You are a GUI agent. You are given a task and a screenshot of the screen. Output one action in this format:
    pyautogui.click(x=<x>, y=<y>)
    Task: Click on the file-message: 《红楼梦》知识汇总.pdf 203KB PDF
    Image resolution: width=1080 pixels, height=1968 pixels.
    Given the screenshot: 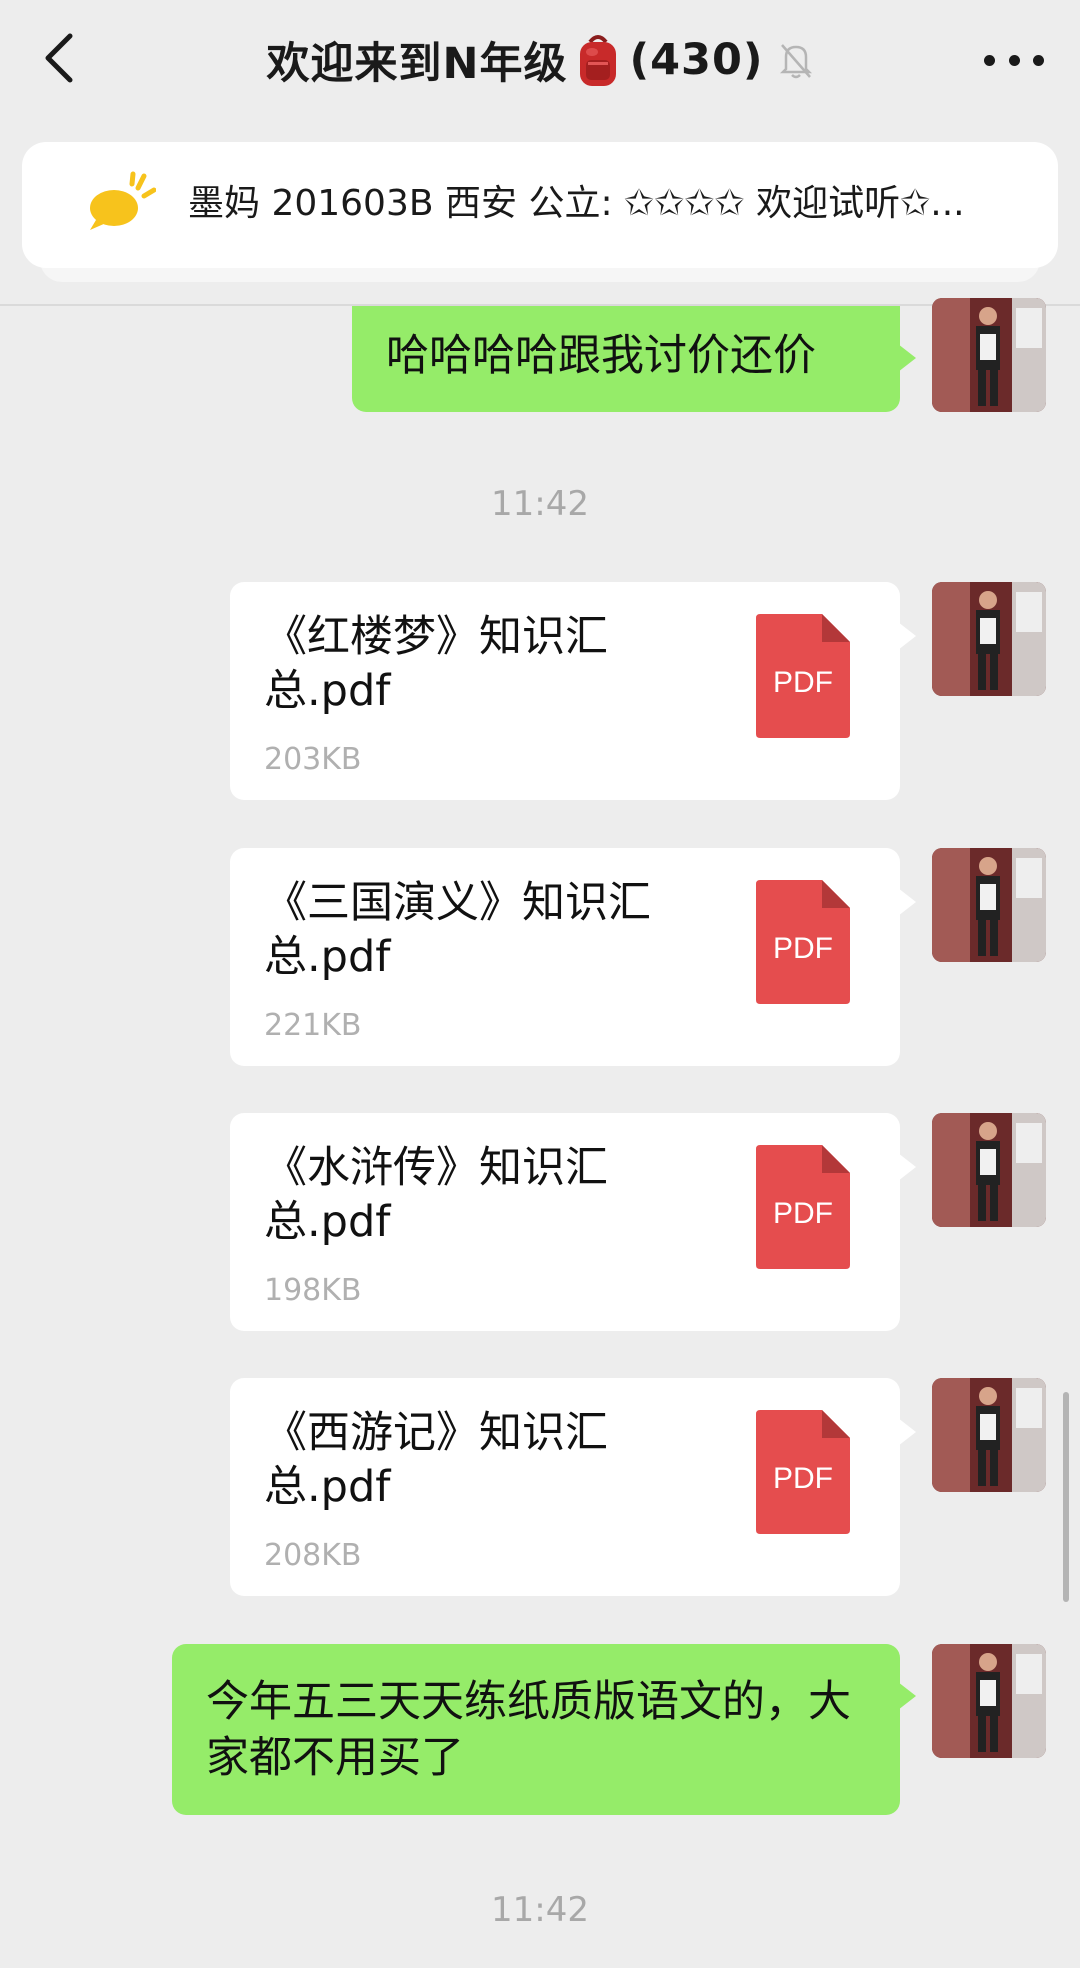 What is the action you would take?
    pyautogui.click(x=573, y=691)
    